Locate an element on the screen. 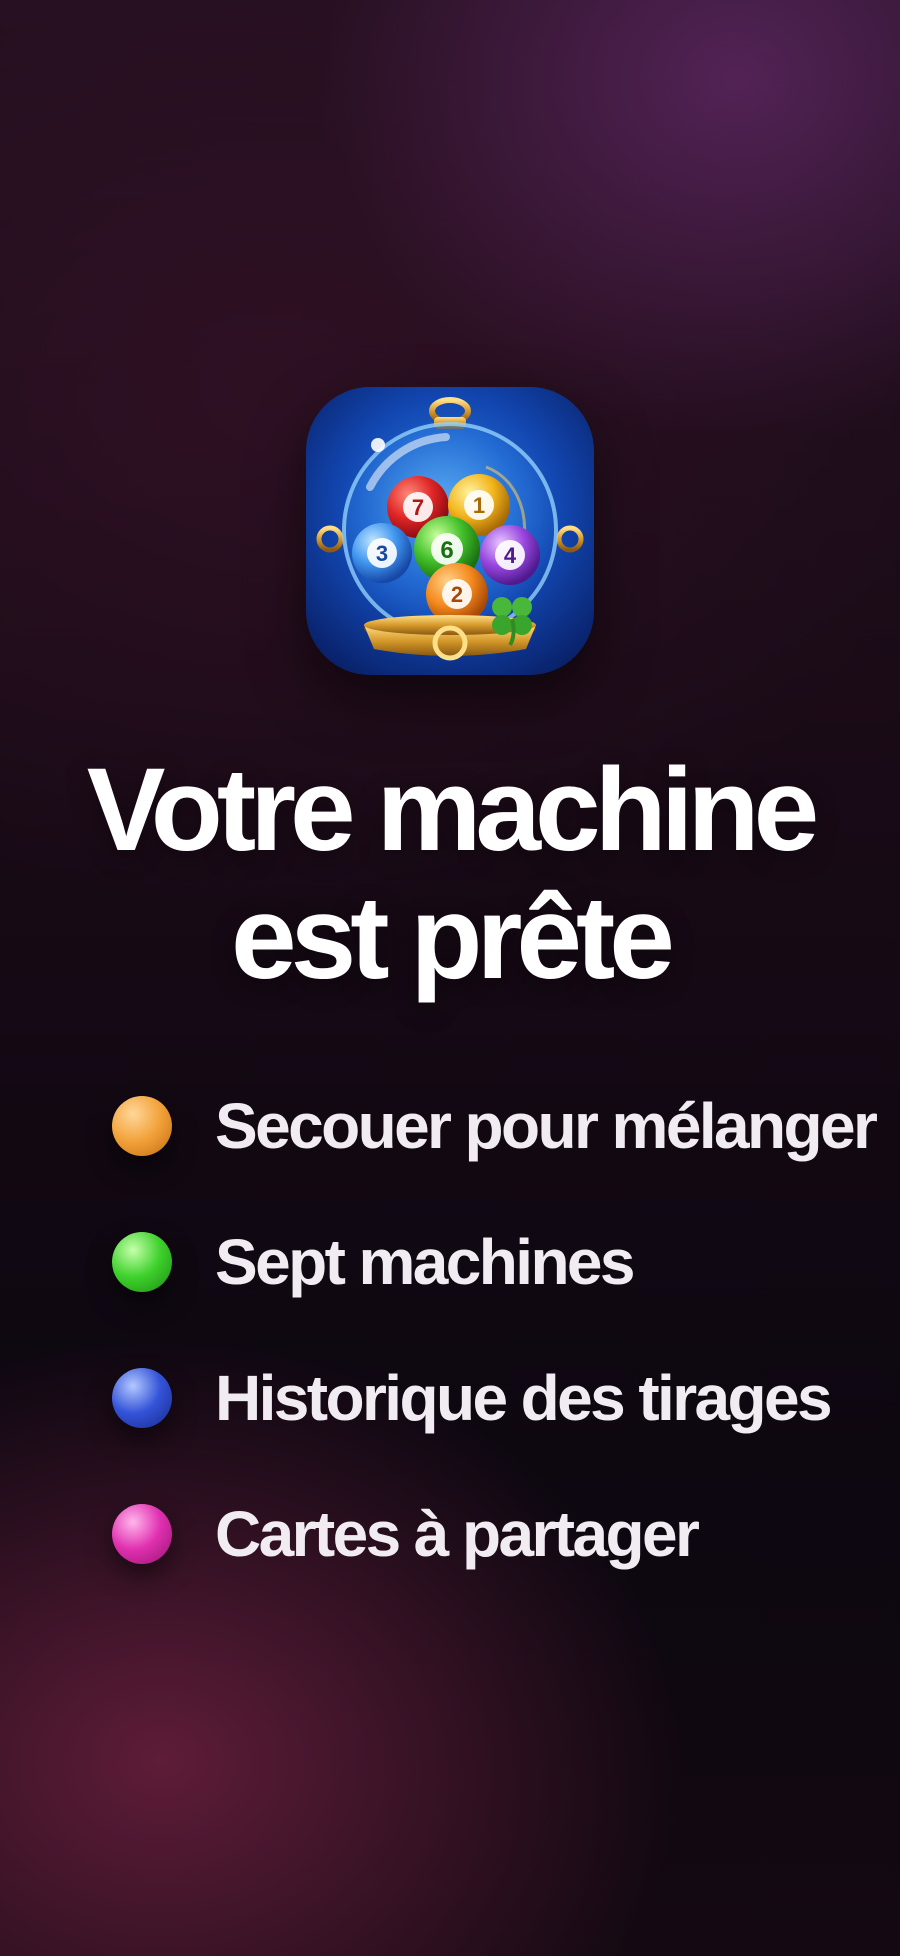  svg-text: 2 is located at coordinates (457, 594).